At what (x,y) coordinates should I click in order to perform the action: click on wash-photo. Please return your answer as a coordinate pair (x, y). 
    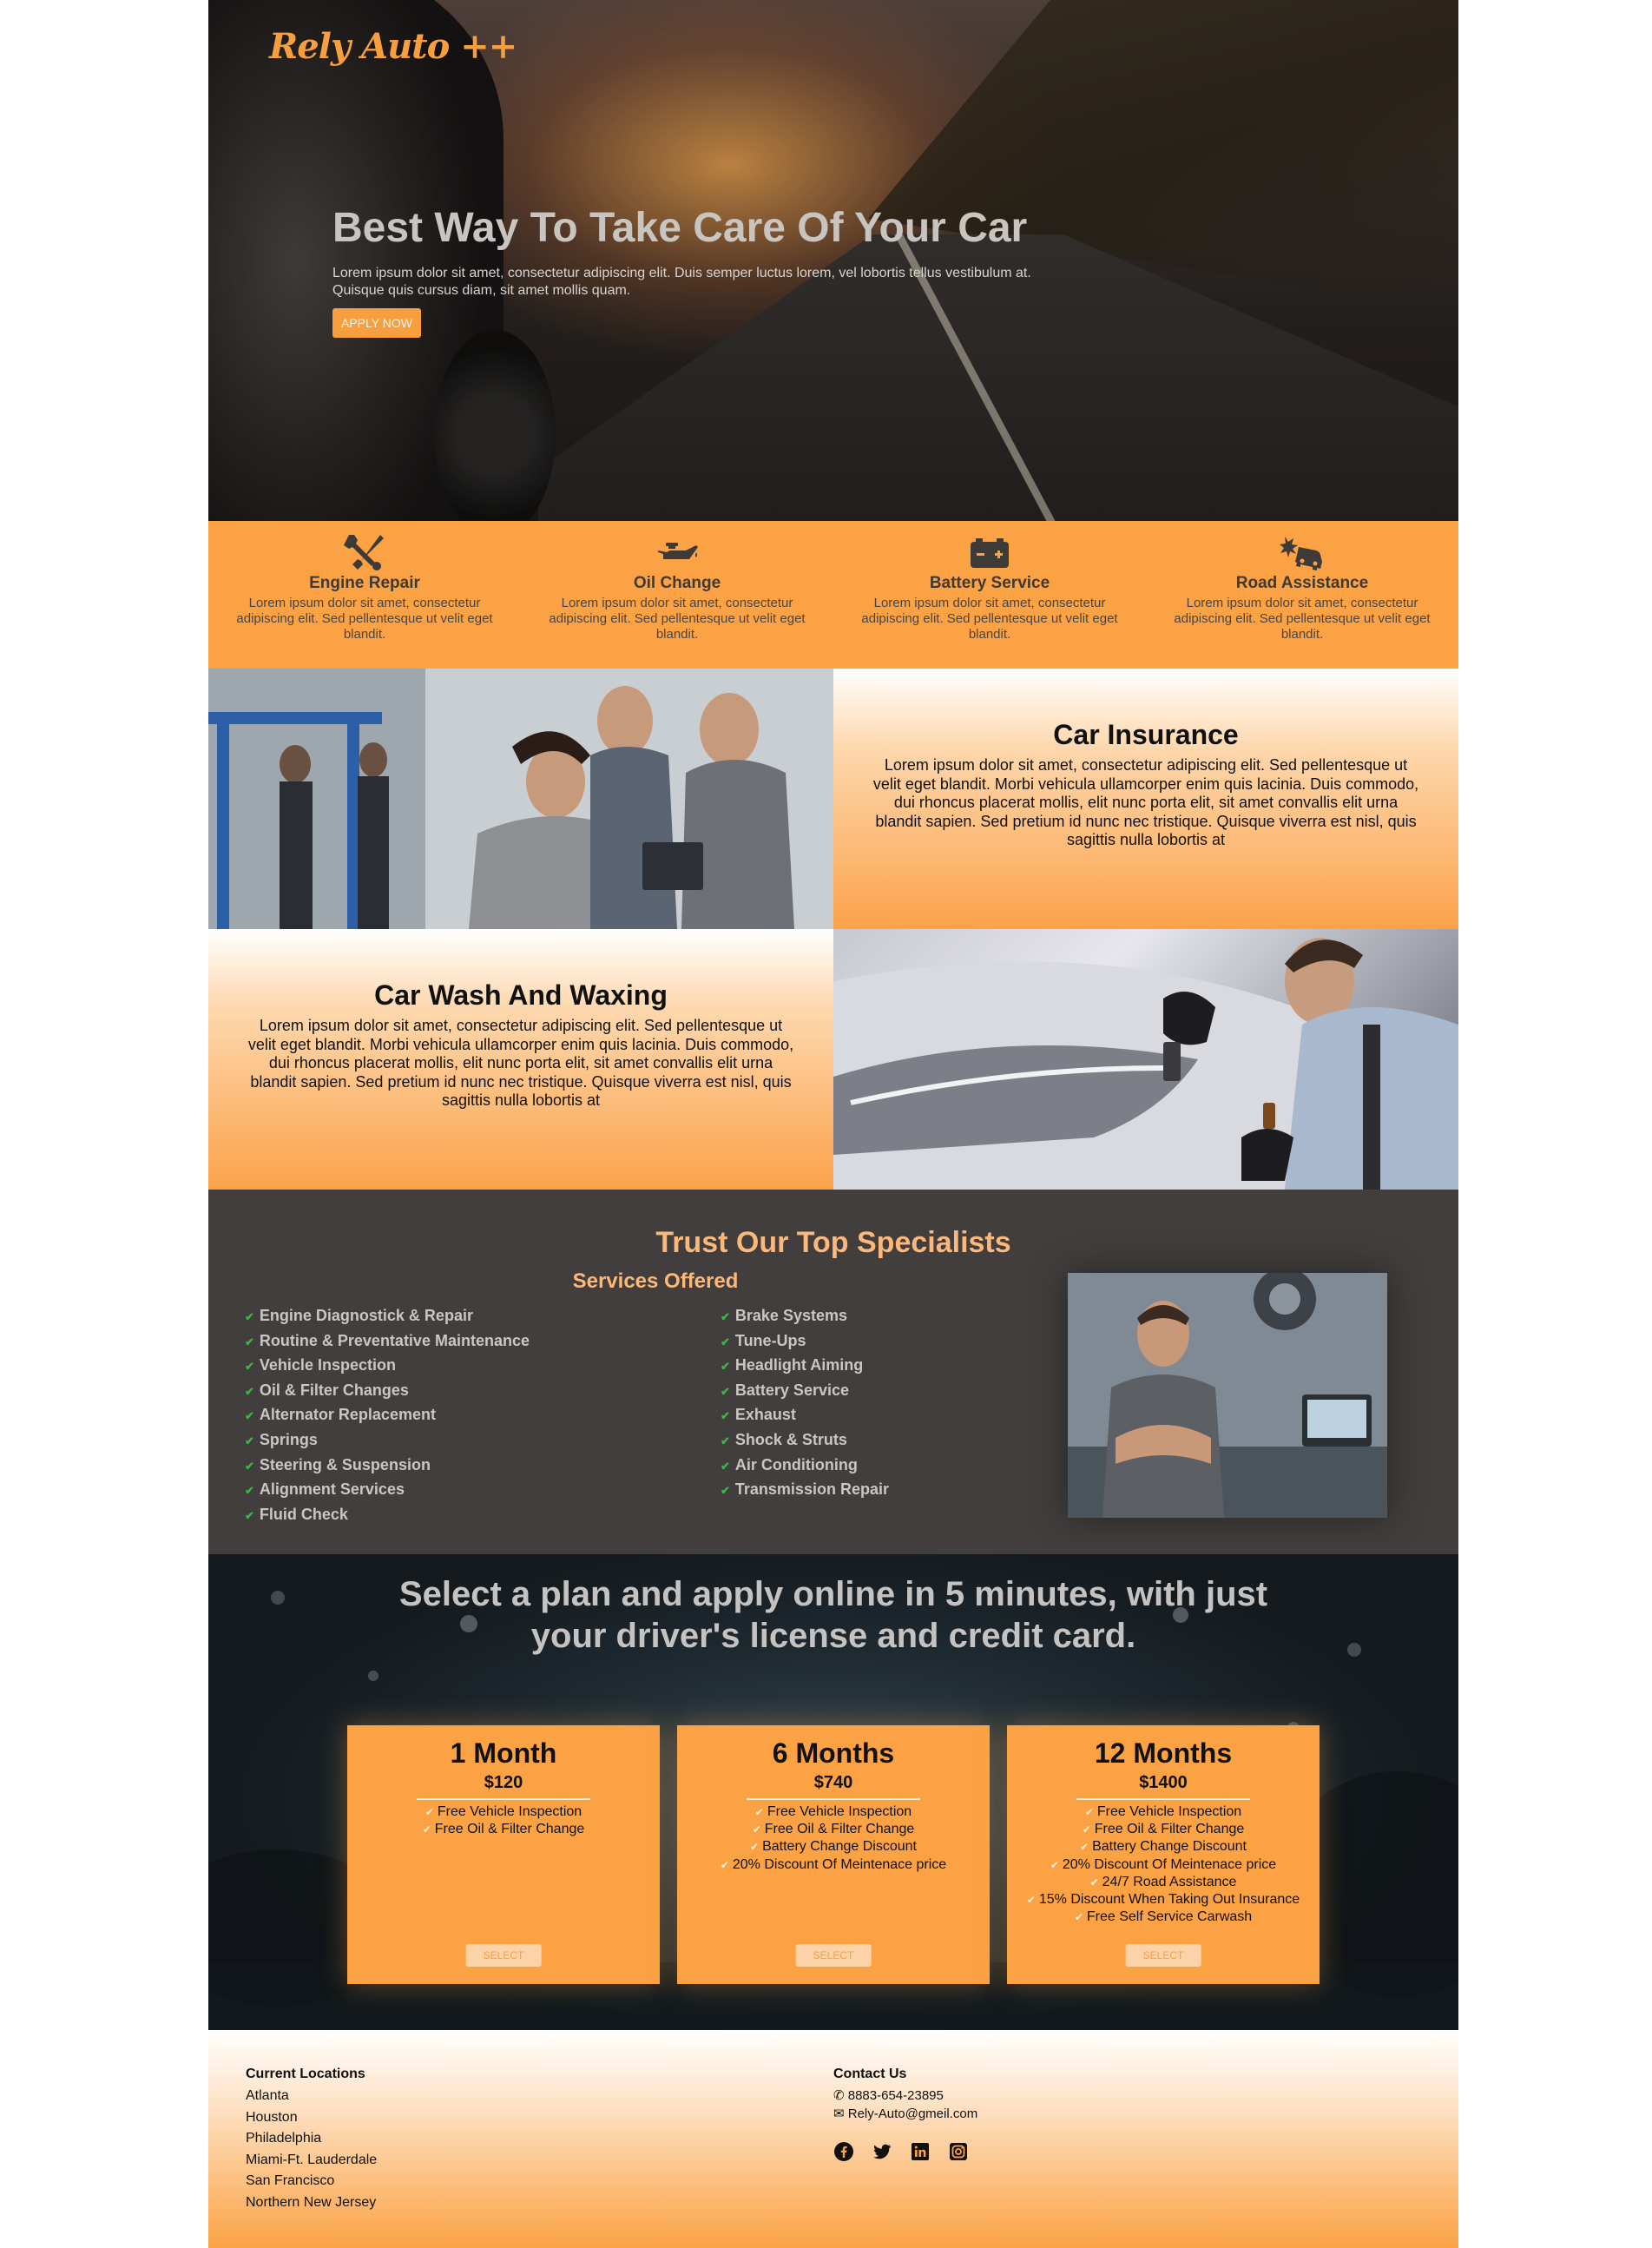
    Looking at the image, I should click on (1145, 1060).